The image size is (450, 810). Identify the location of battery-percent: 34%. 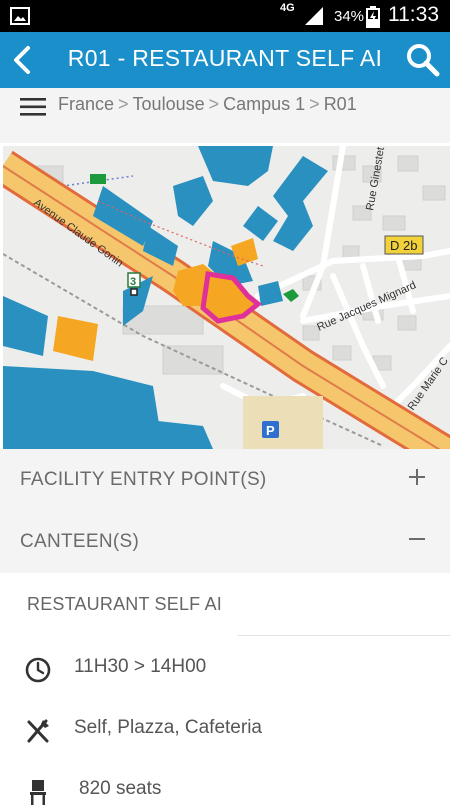
(349, 16).